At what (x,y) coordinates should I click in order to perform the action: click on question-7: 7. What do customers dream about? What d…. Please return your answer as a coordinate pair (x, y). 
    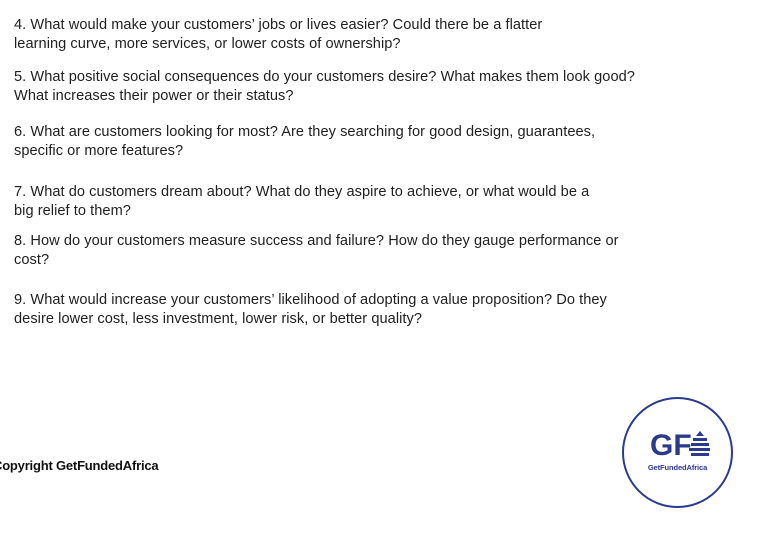
    Looking at the image, I should click on (301, 202).